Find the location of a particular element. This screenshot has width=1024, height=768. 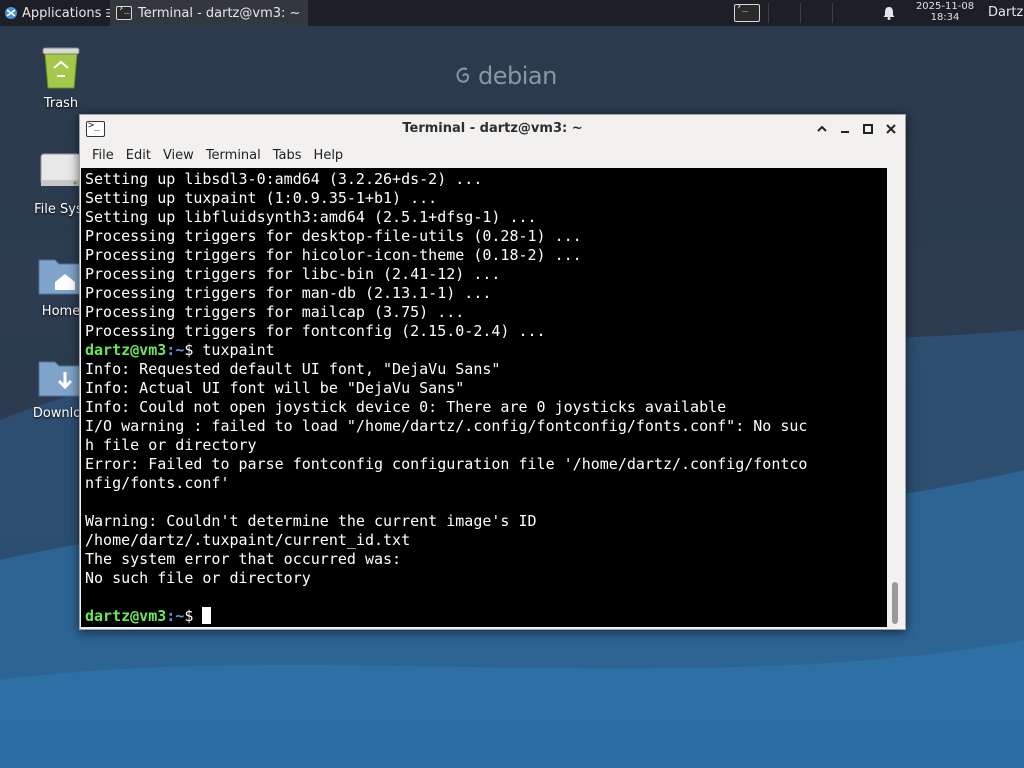

clock-date: 2025-11-08 is located at coordinates (945, 6).